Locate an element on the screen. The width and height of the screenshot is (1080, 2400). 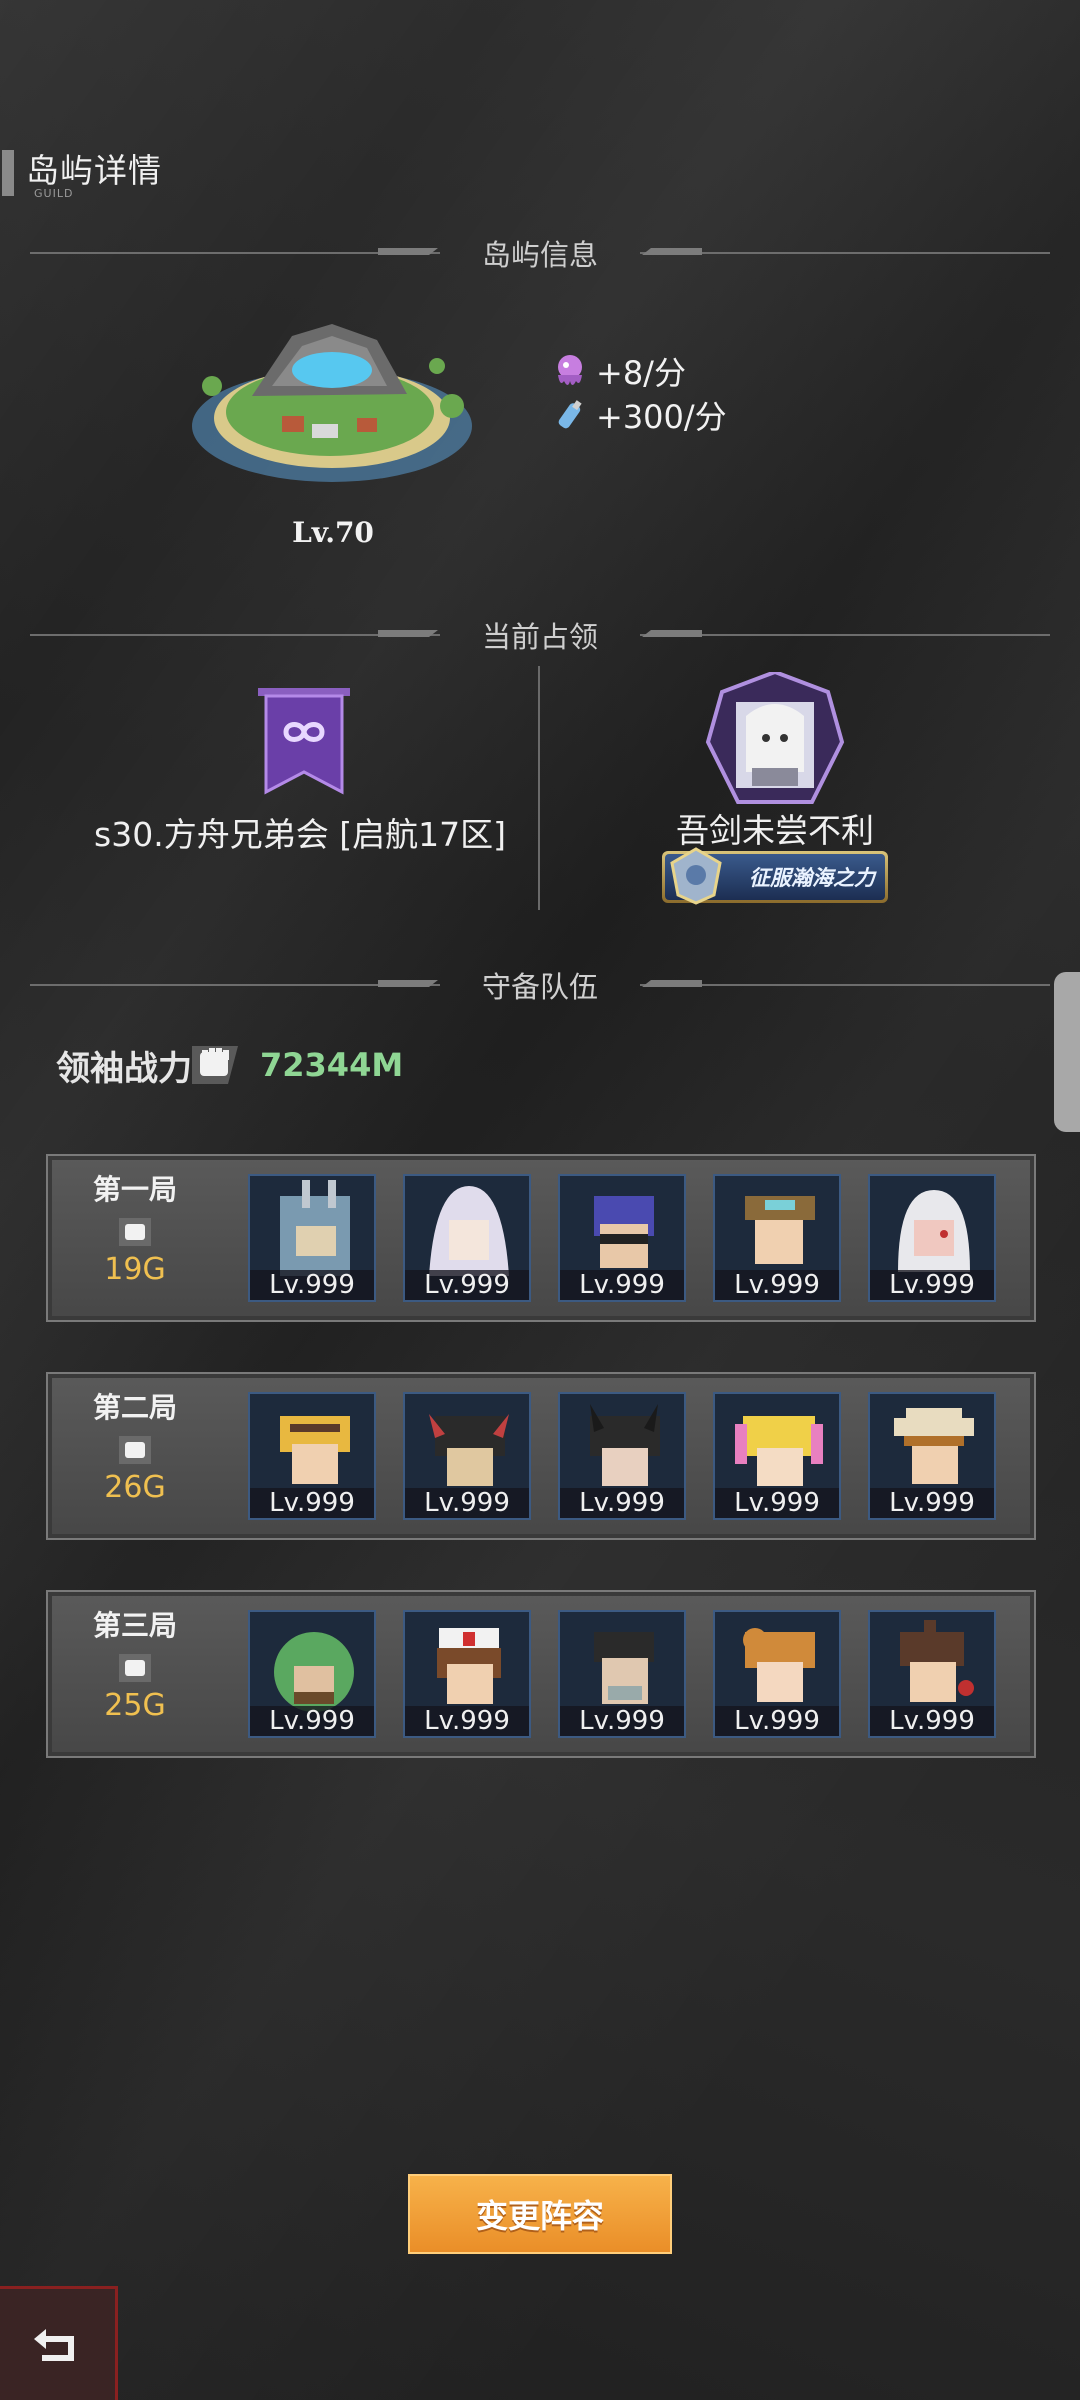
resource-row-2: +300/分 is located at coordinates (638, 415).